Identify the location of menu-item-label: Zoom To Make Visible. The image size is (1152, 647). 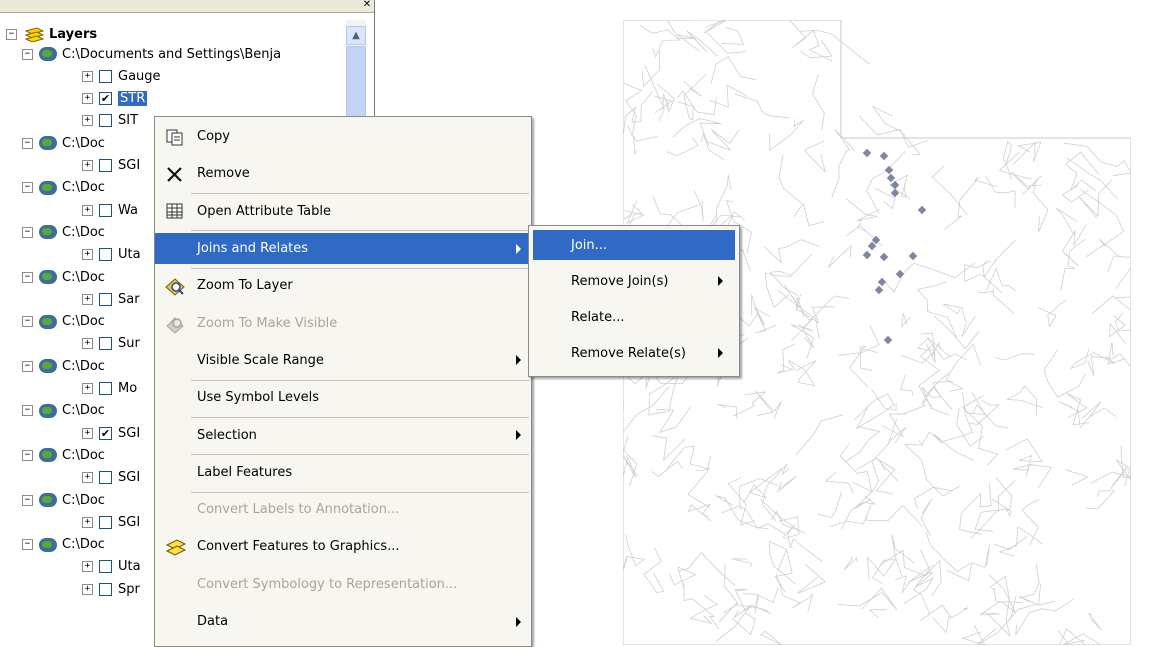
(267, 323).